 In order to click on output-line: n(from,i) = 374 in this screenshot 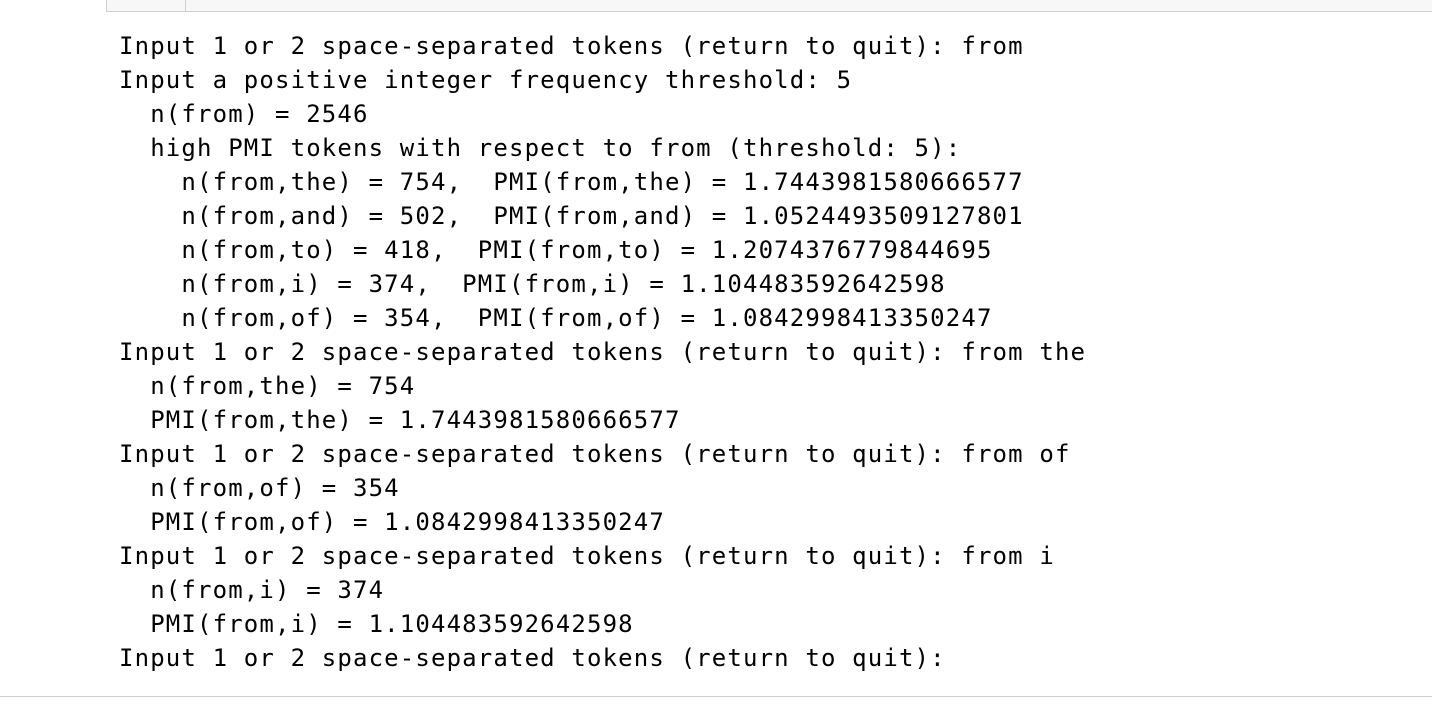, I will do `click(252, 590)`.